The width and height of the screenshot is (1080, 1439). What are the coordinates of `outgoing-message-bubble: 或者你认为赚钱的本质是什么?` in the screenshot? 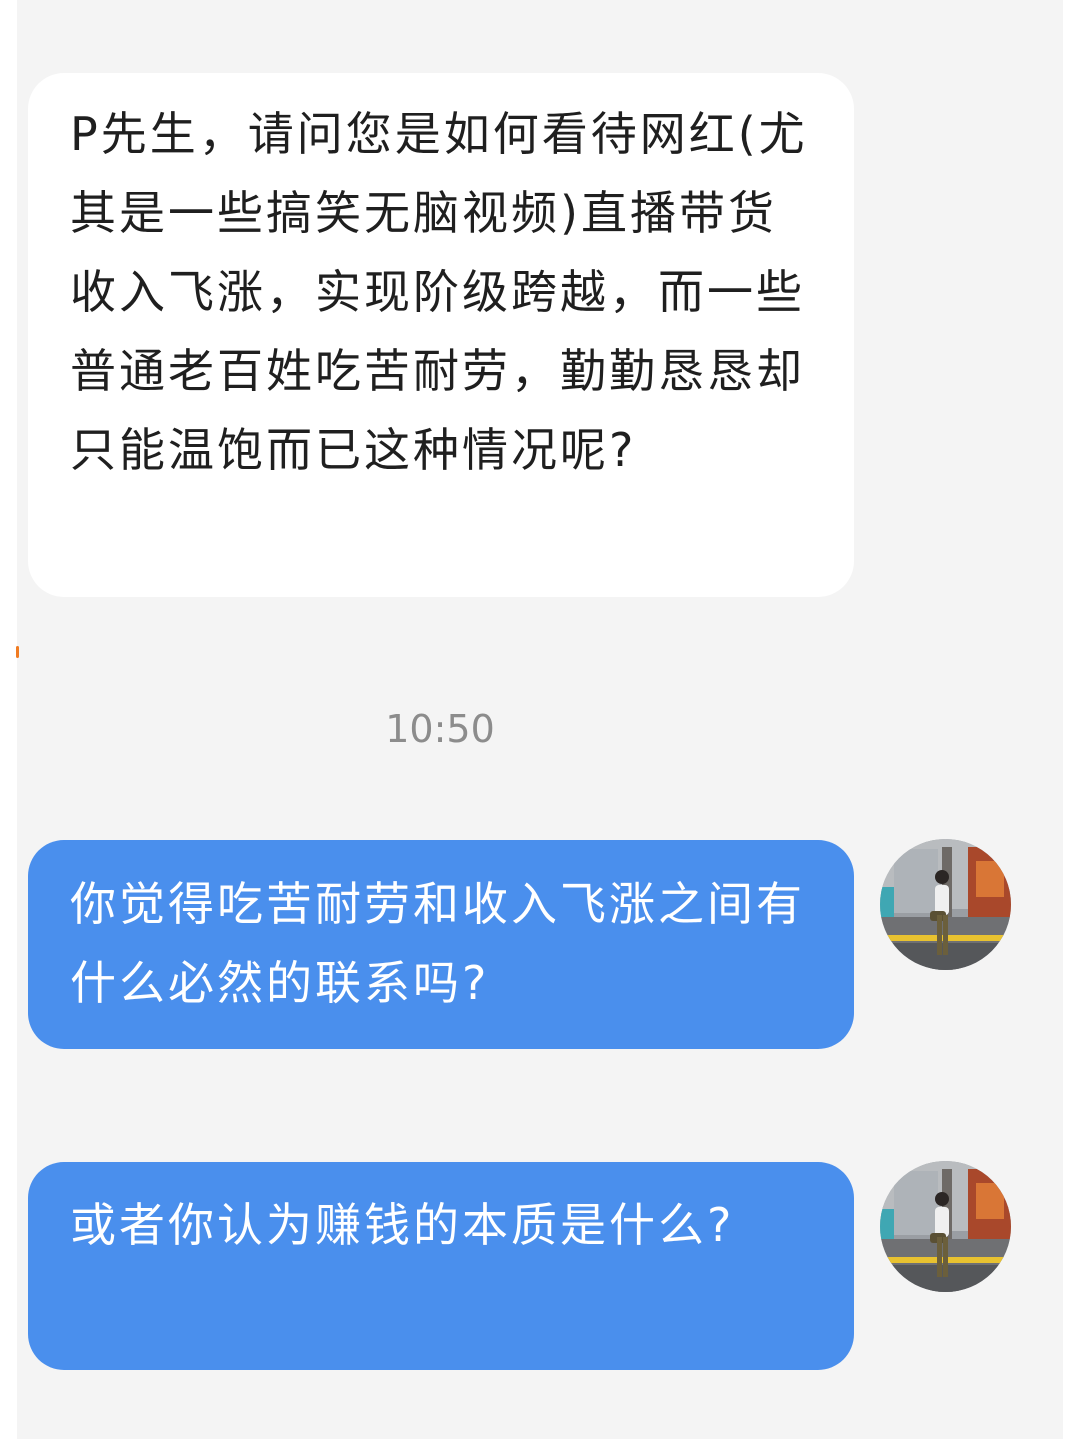 It's located at (441, 1266).